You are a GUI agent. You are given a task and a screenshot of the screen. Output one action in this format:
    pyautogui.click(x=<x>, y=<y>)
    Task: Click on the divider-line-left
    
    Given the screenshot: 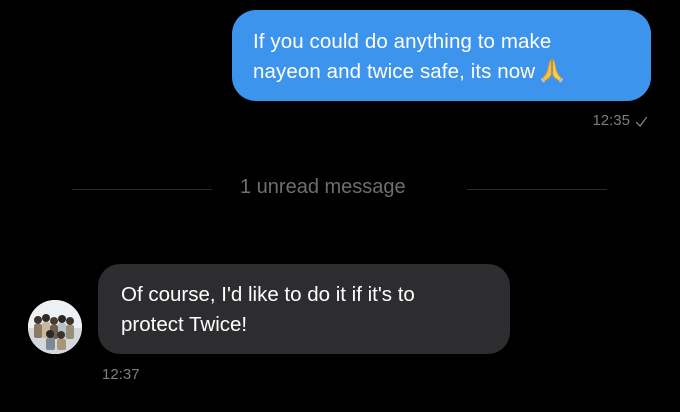 What is the action you would take?
    pyautogui.click(x=142, y=189)
    